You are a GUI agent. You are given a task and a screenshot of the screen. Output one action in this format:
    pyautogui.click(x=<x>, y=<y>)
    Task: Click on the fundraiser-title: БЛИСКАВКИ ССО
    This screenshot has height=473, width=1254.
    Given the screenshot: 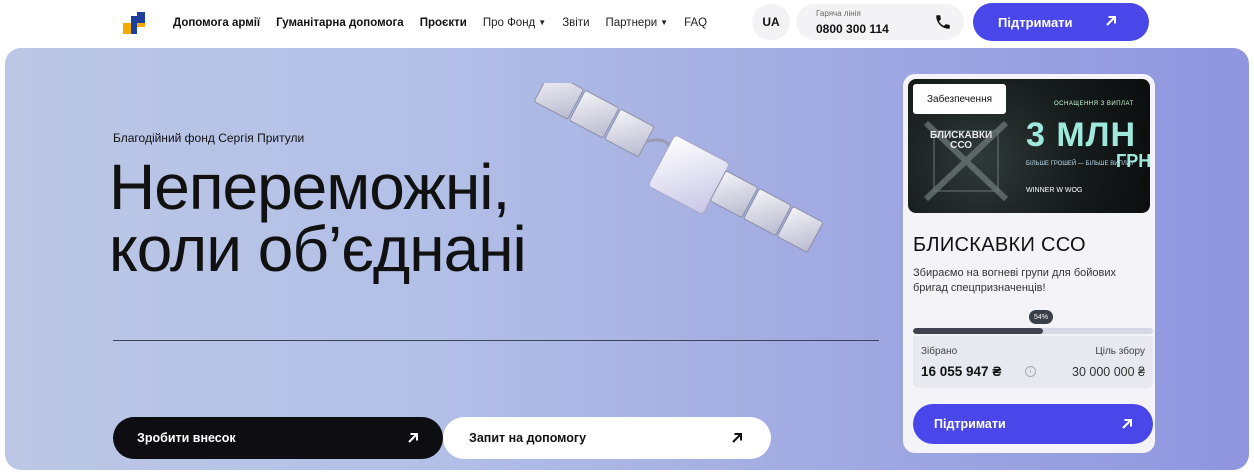 What is the action you would take?
    pyautogui.click(x=999, y=245)
    